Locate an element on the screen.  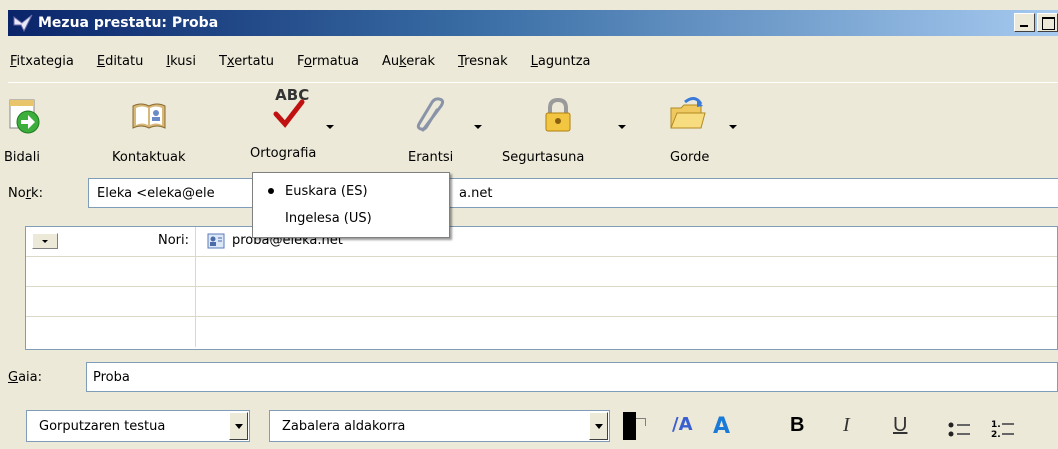
subject-field: Proba is located at coordinates (572, 377).